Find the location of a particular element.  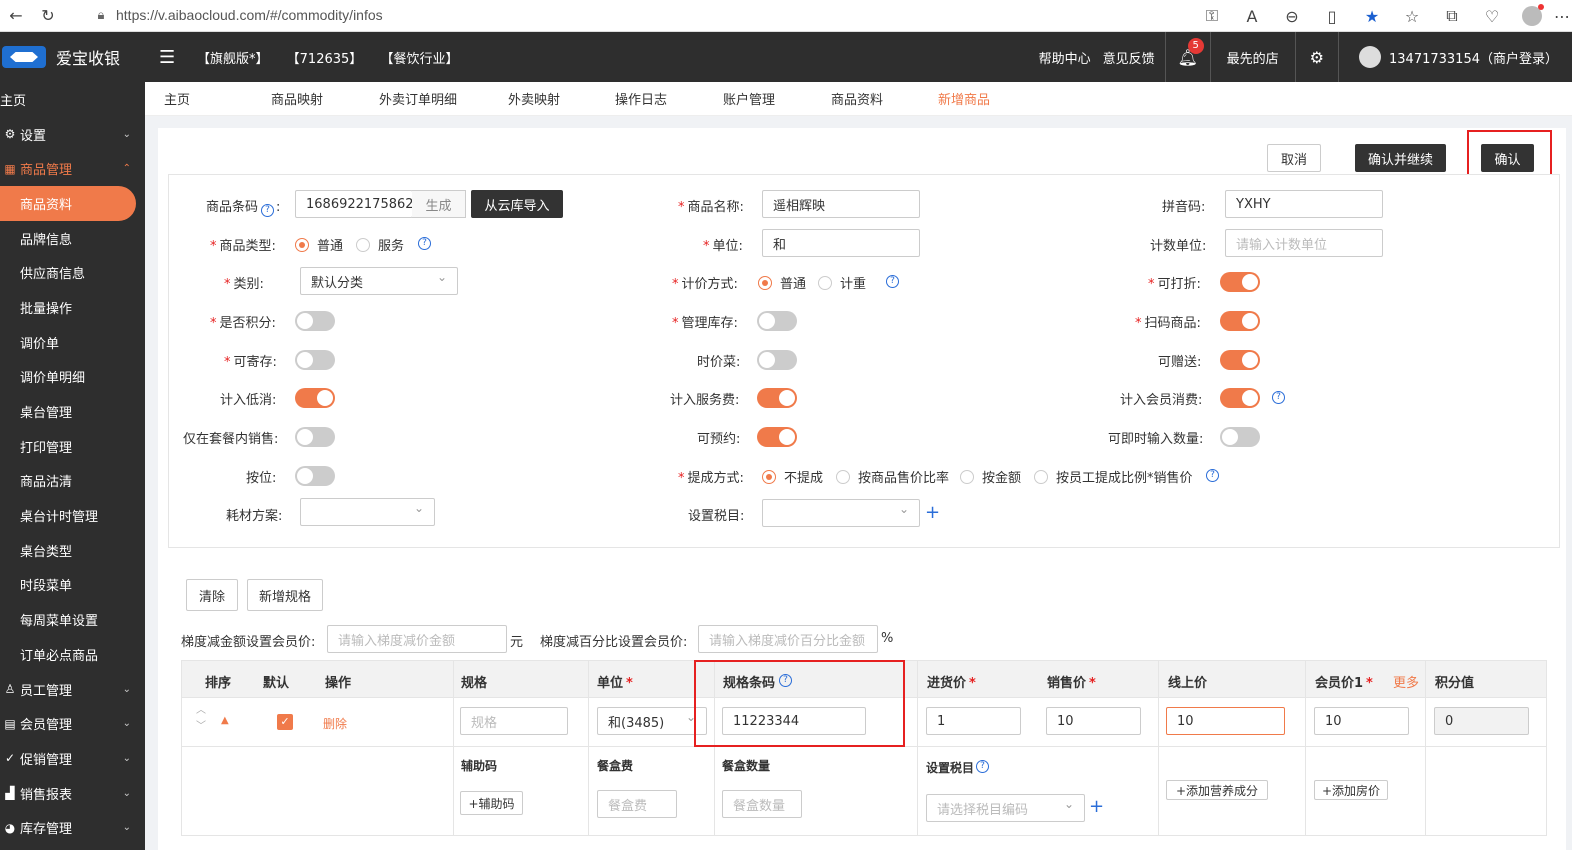

tab-operation-log: 操作日志 is located at coordinates (641, 98).